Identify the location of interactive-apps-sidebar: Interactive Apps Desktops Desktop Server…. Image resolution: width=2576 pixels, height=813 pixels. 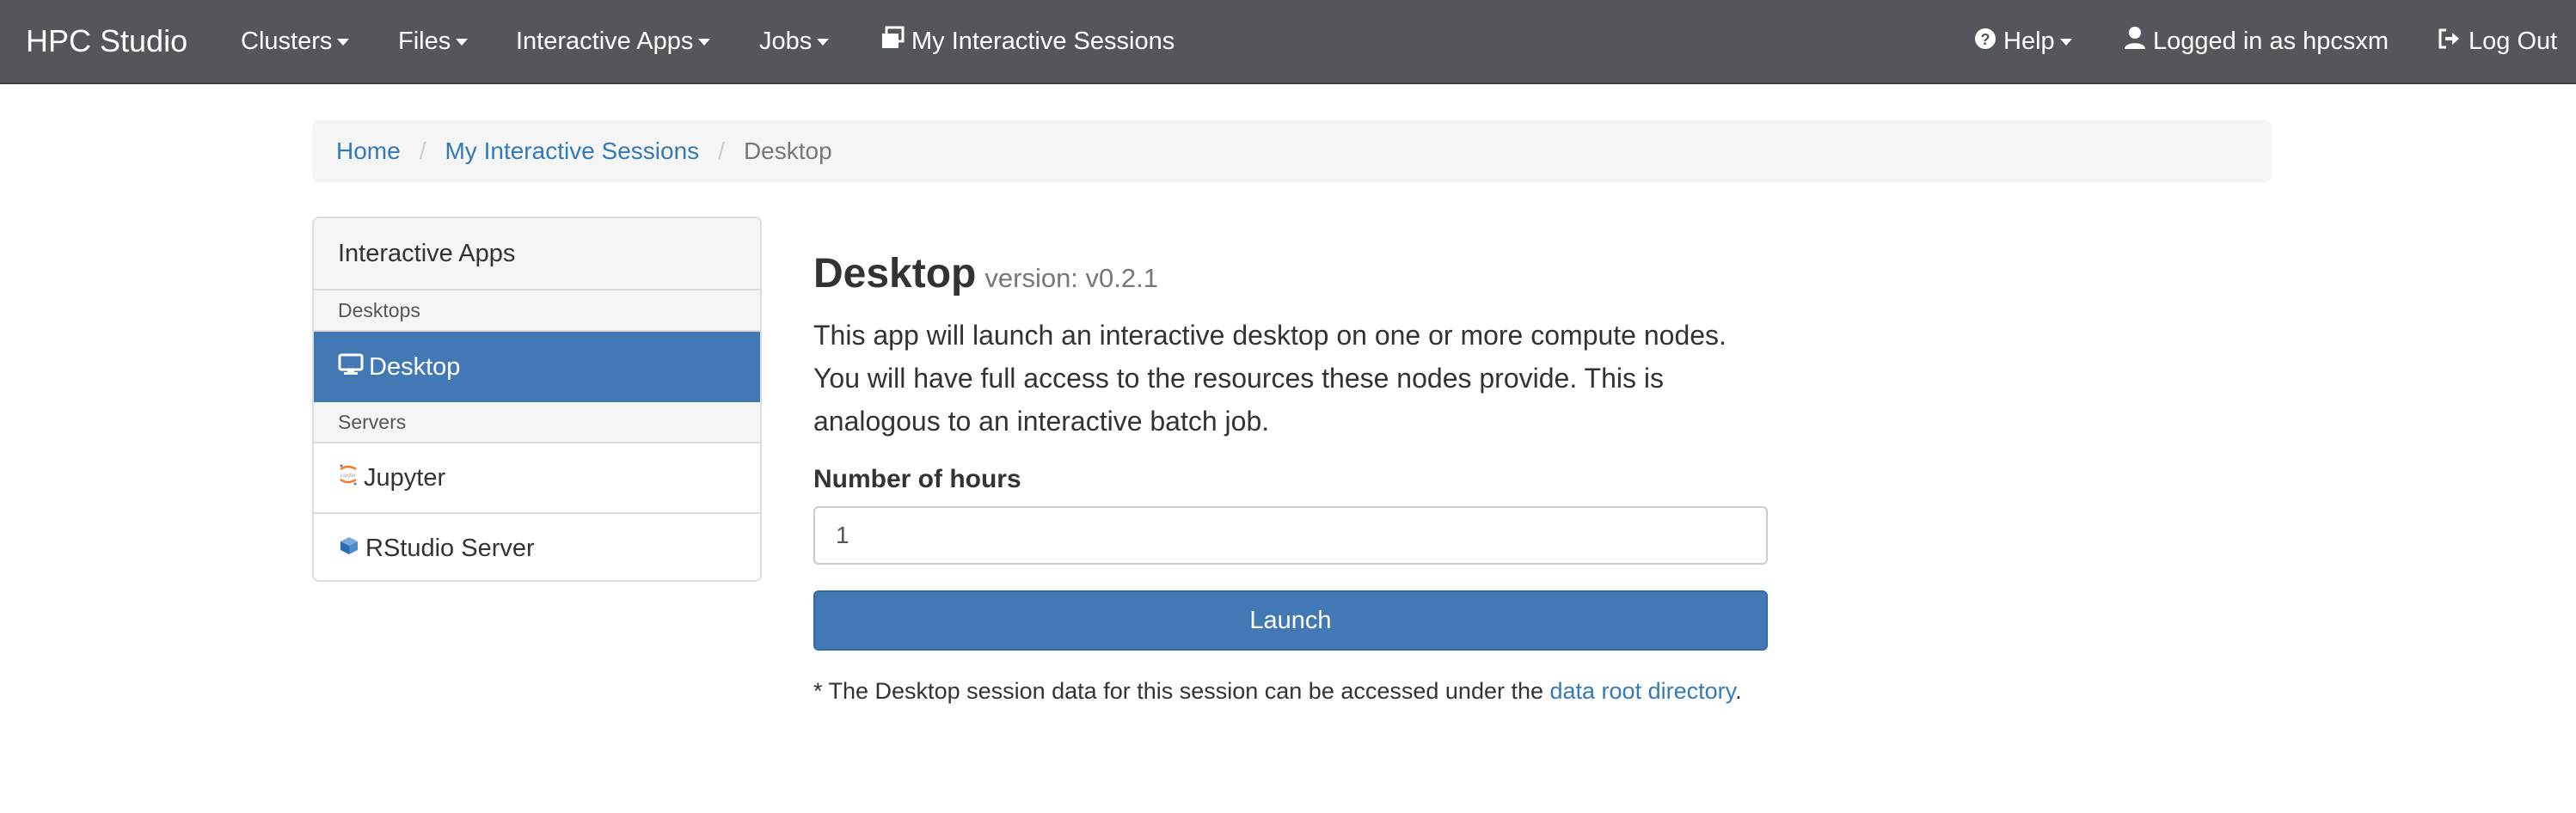
(537, 399).